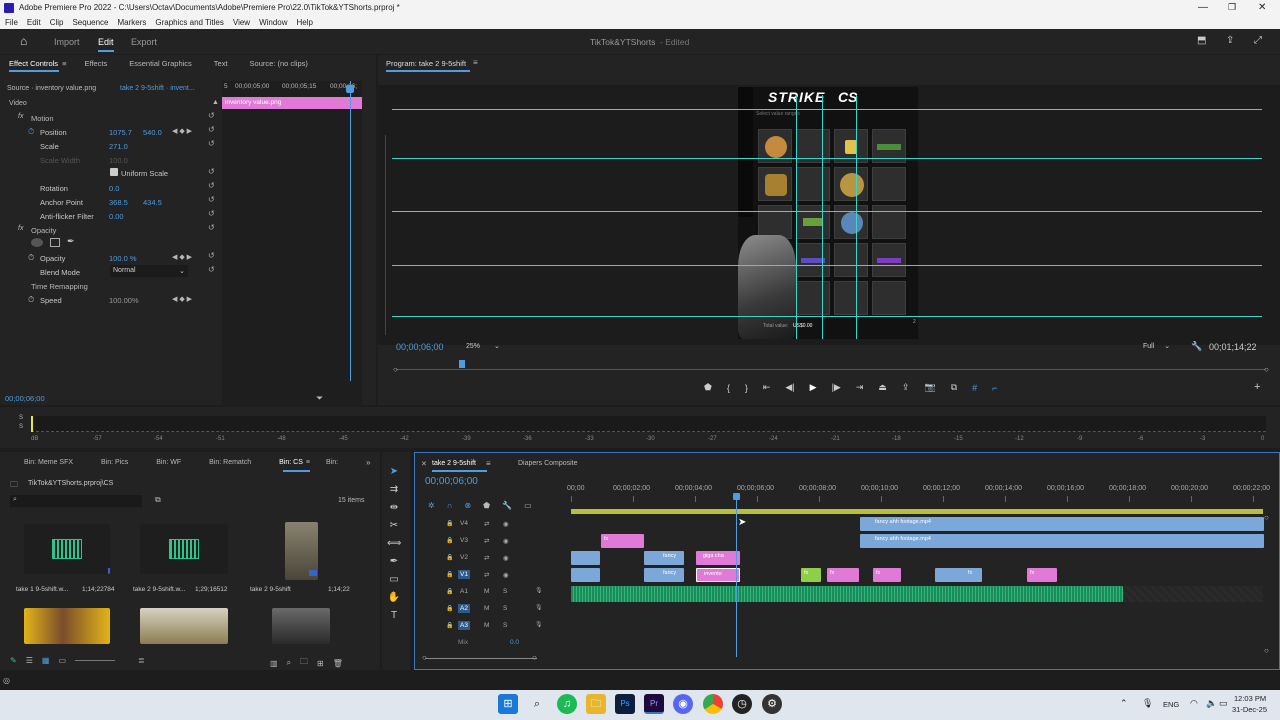 The width and height of the screenshot is (1280, 720). Describe the element at coordinates (211, 143) in the screenshot. I see `scale-reset-icon: ↺` at that location.